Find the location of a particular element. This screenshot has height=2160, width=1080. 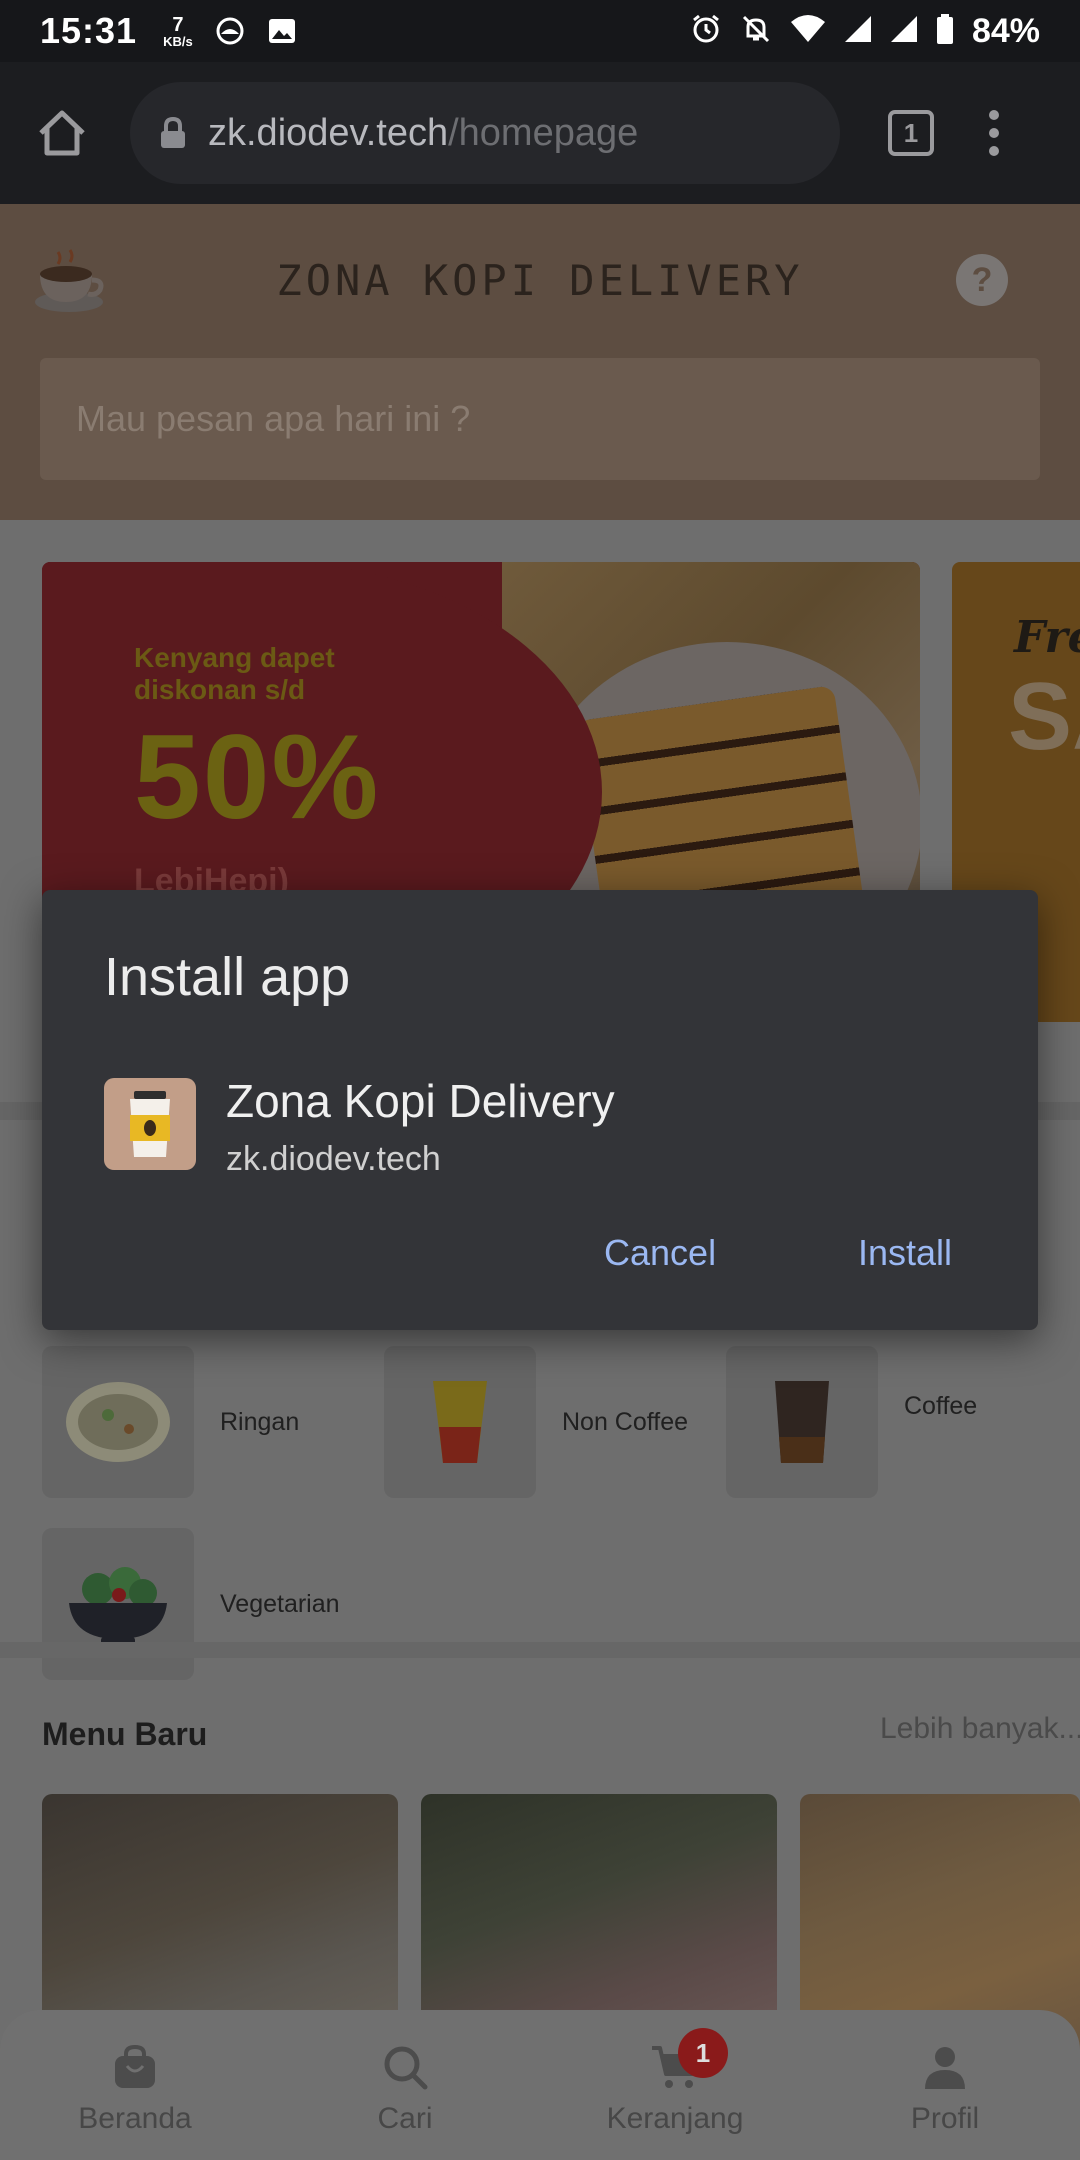

category-label: Non Coffee is located at coordinates (625, 1421).